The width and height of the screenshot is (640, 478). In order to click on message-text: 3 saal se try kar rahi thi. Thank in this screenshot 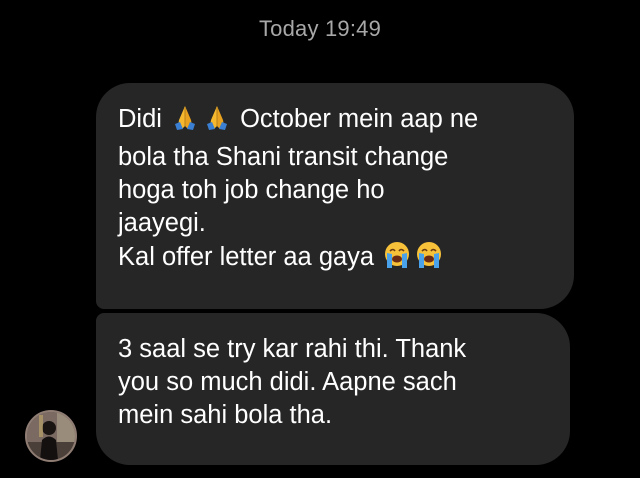, I will do `click(292, 349)`.